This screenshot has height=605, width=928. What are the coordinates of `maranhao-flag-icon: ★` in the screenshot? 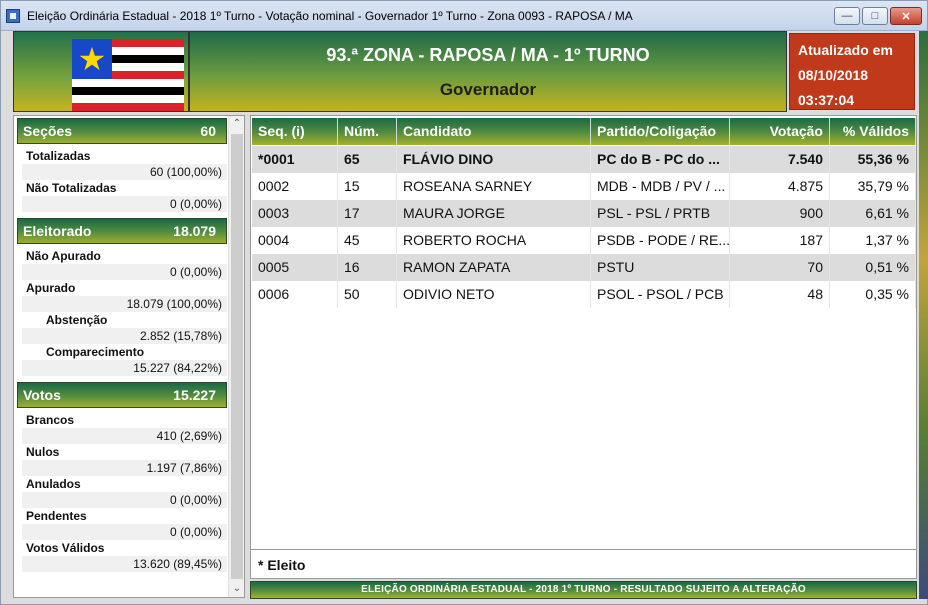 It's located at (128, 75).